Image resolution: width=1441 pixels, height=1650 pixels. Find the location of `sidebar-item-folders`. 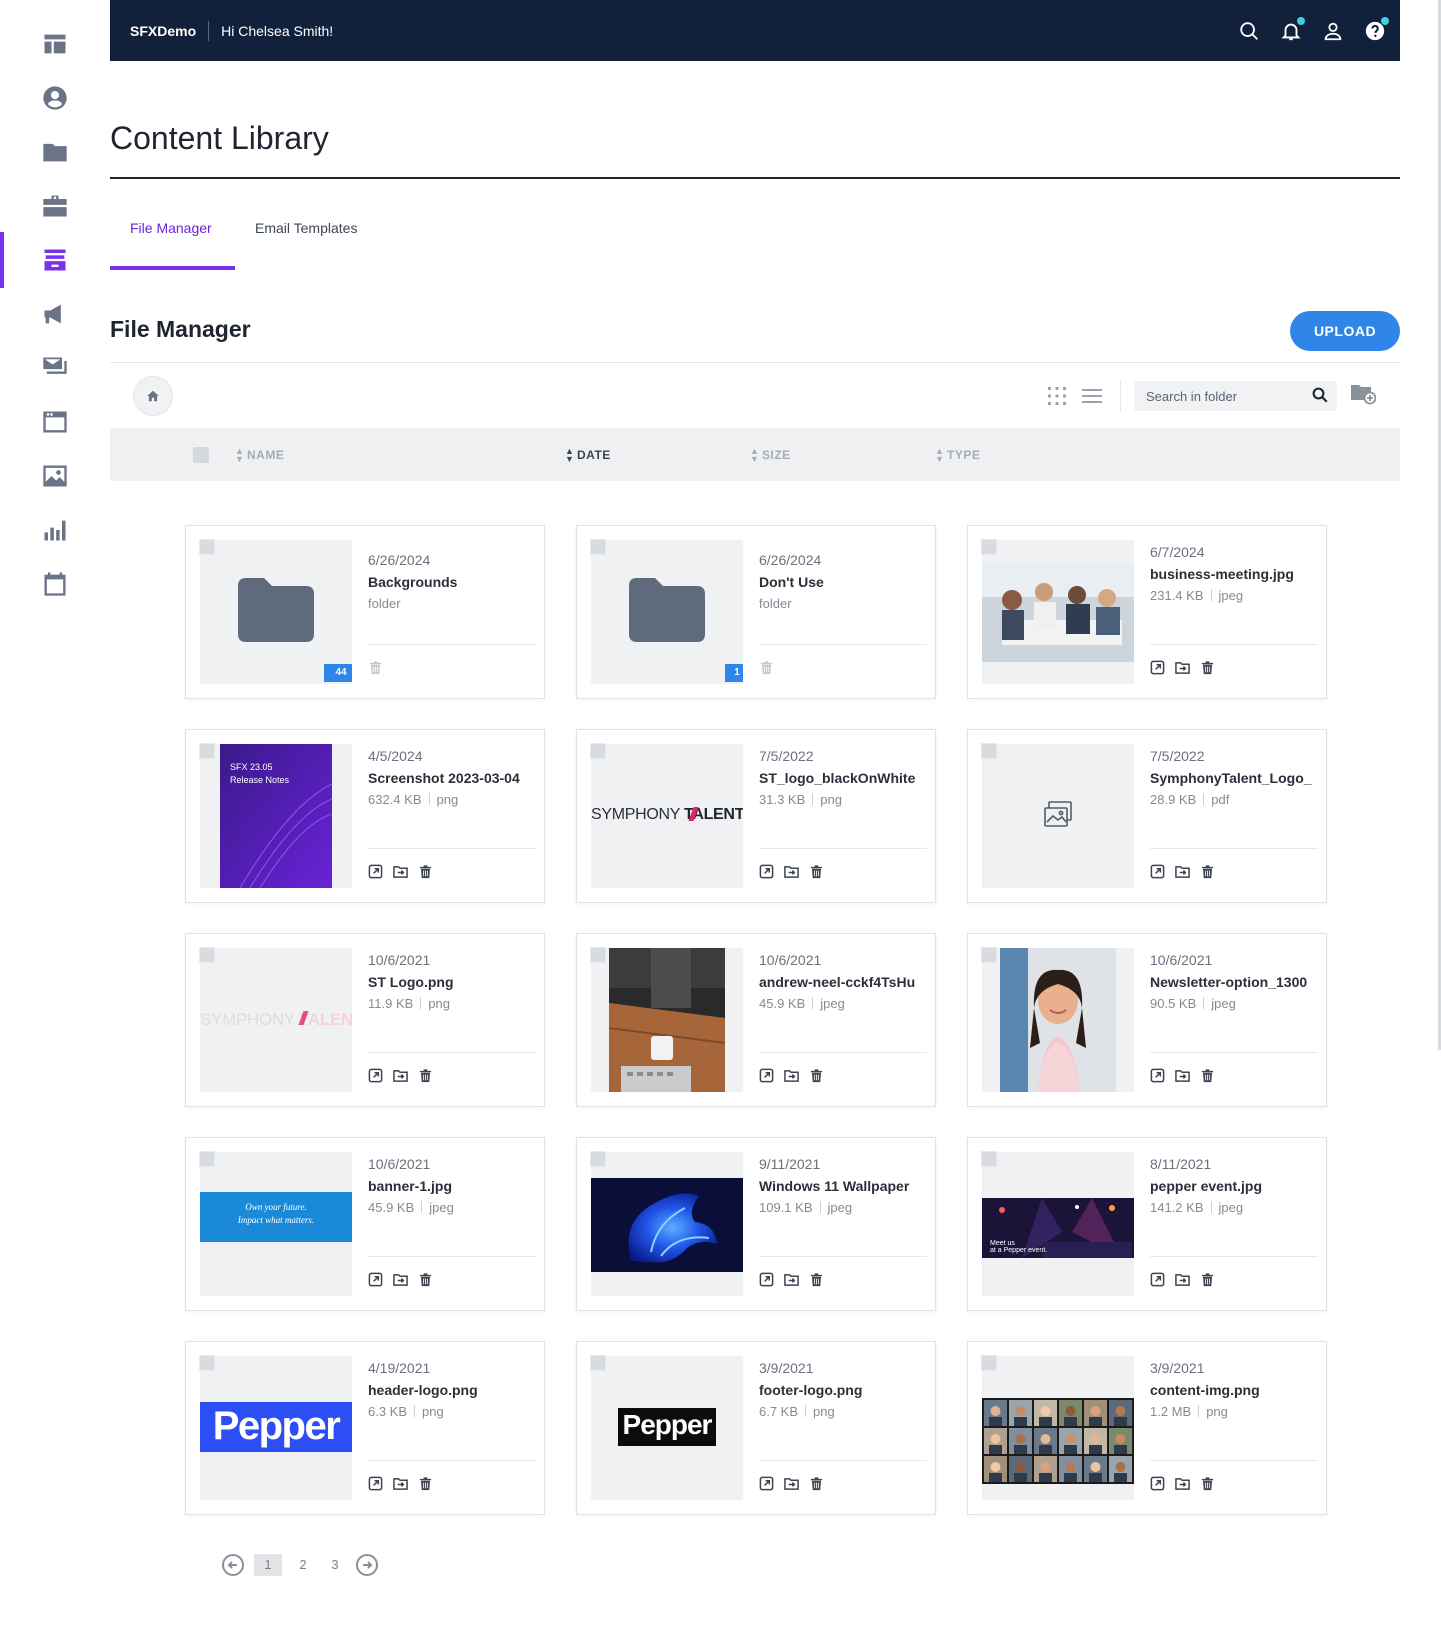

sidebar-item-folders is located at coordinates (55, 152).